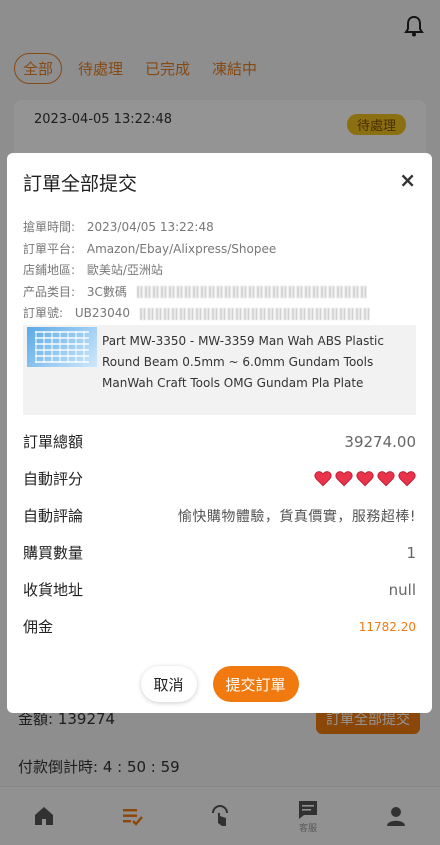  What do you see at coordinates (407, 180) in the screenshot?
I see `close-icon: ×` at bounding box center [407, 180].